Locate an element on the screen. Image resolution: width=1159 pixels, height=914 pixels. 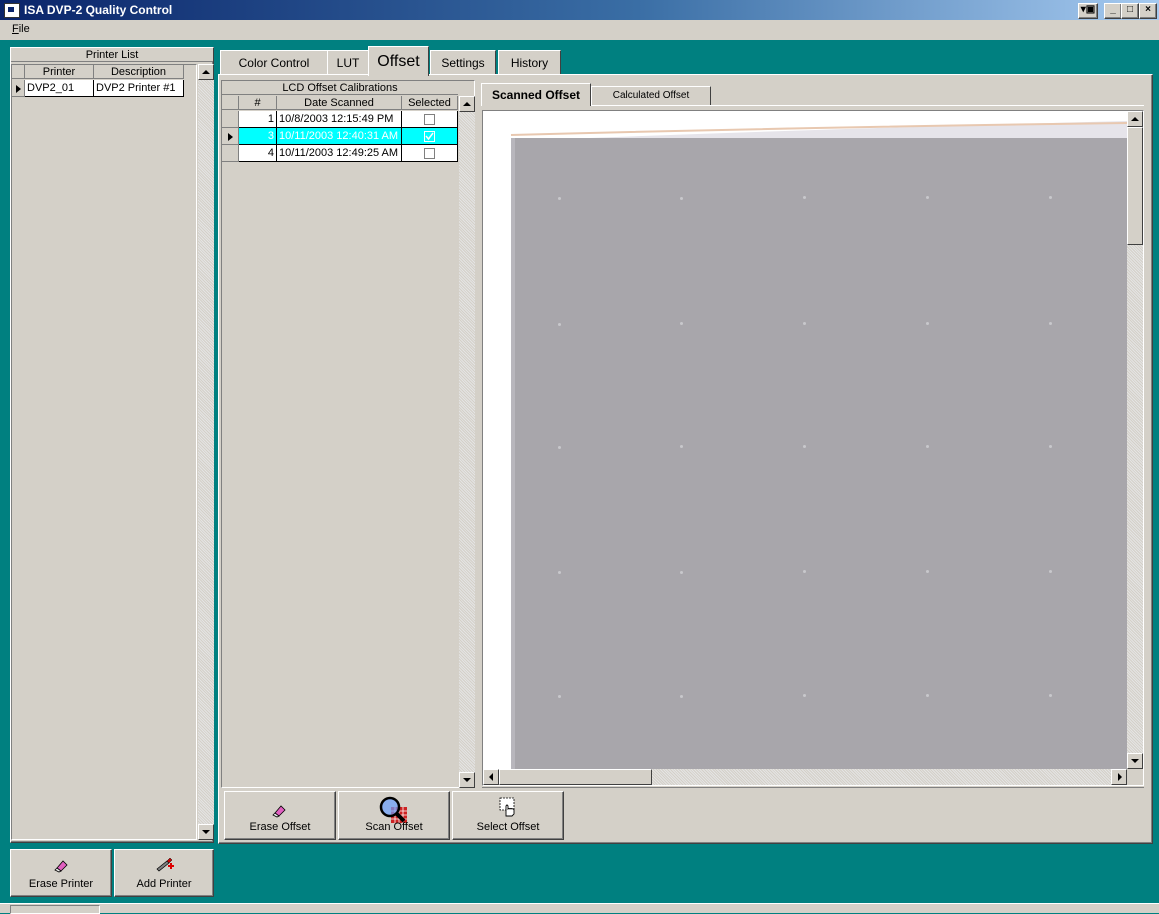
printer-list-title: Printer List is located at coordinates (112, 55).